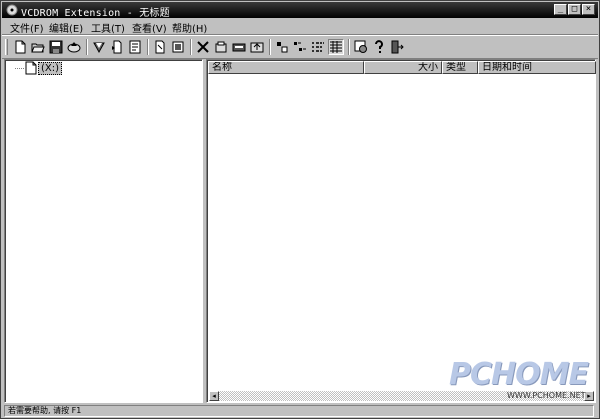  Describe the element at coordinates (336, 47) in the screenshot. I see `details-view-icon` at that location.